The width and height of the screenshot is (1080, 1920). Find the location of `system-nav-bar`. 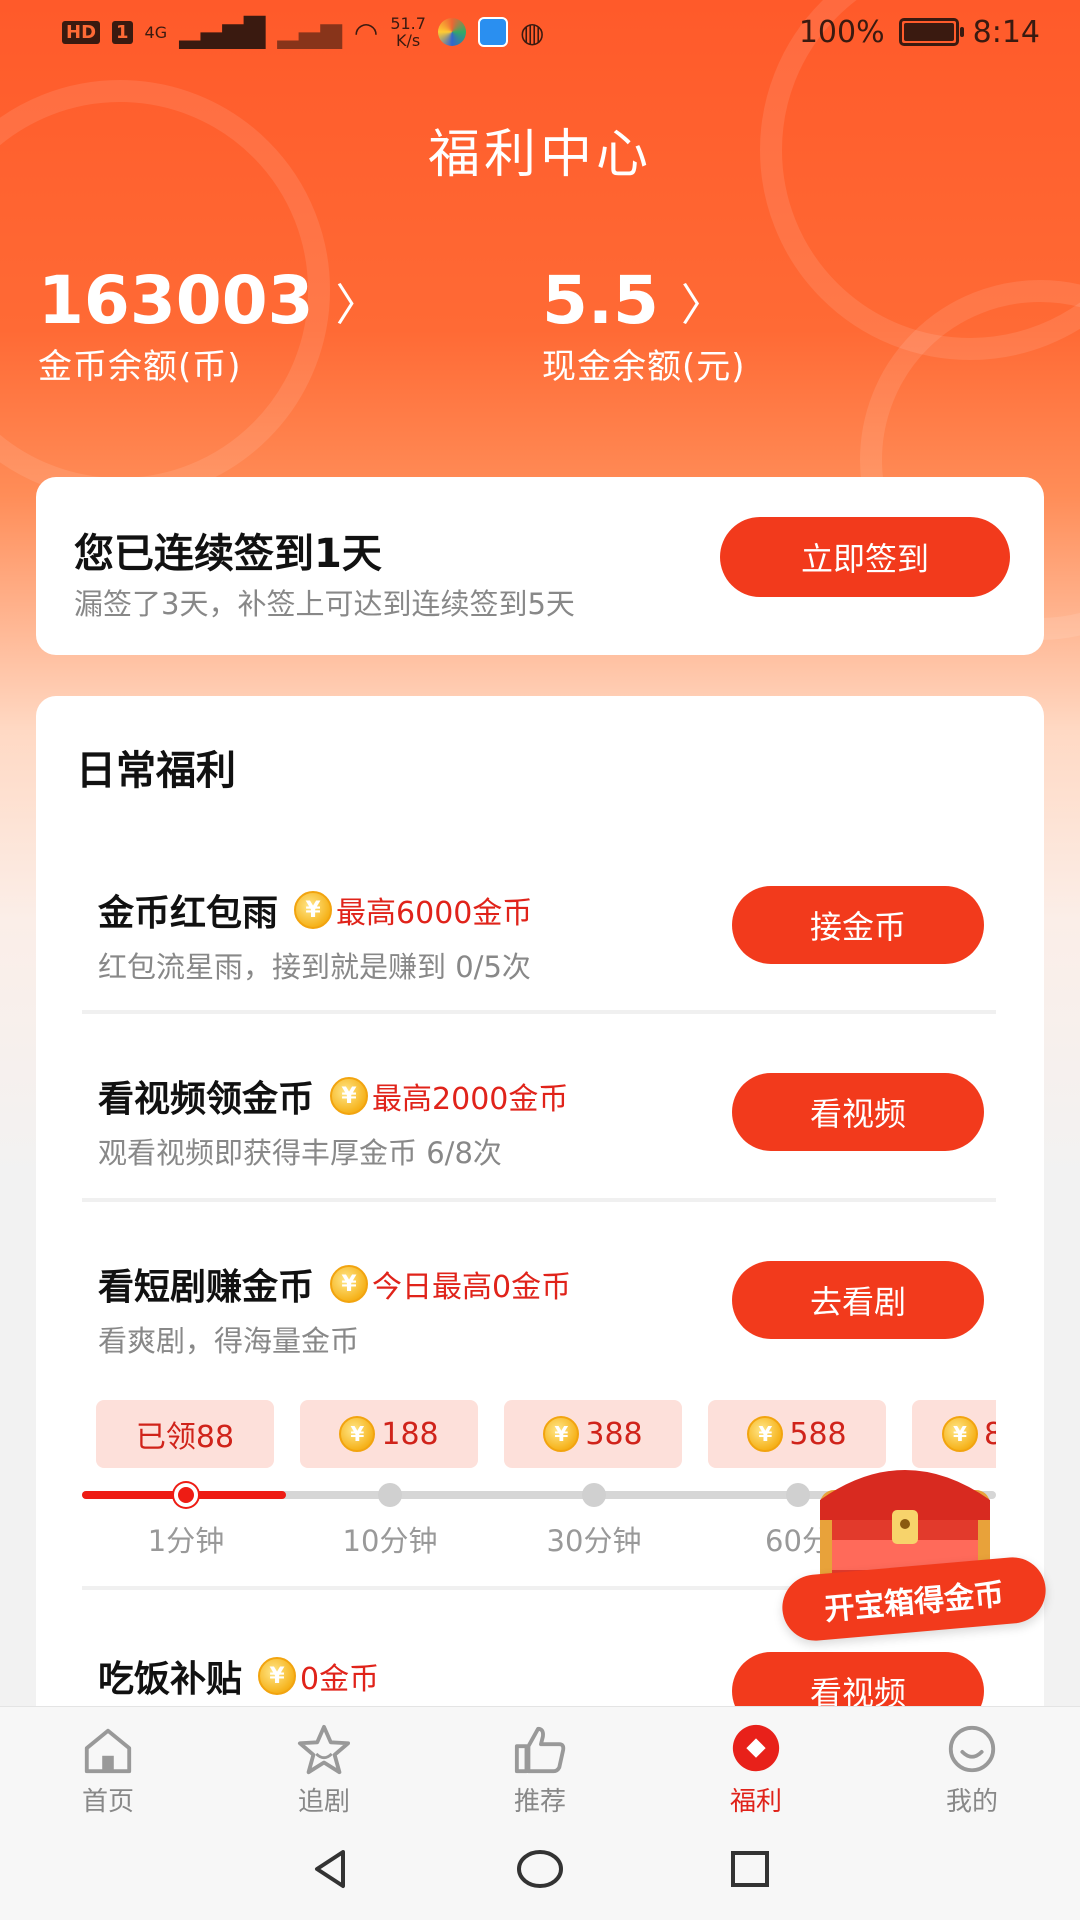

system-nav-bar is located at coordinates (540, 1869).